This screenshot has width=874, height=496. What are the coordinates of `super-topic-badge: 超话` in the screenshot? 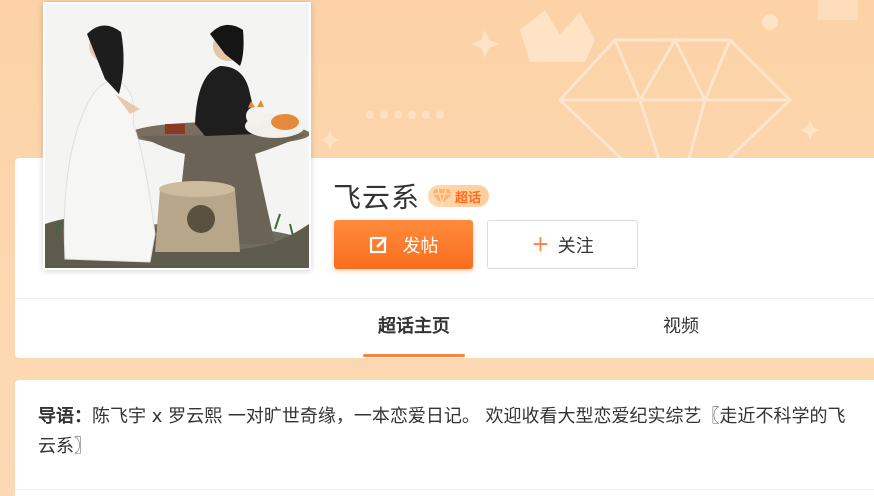 It's located at (459, 196).